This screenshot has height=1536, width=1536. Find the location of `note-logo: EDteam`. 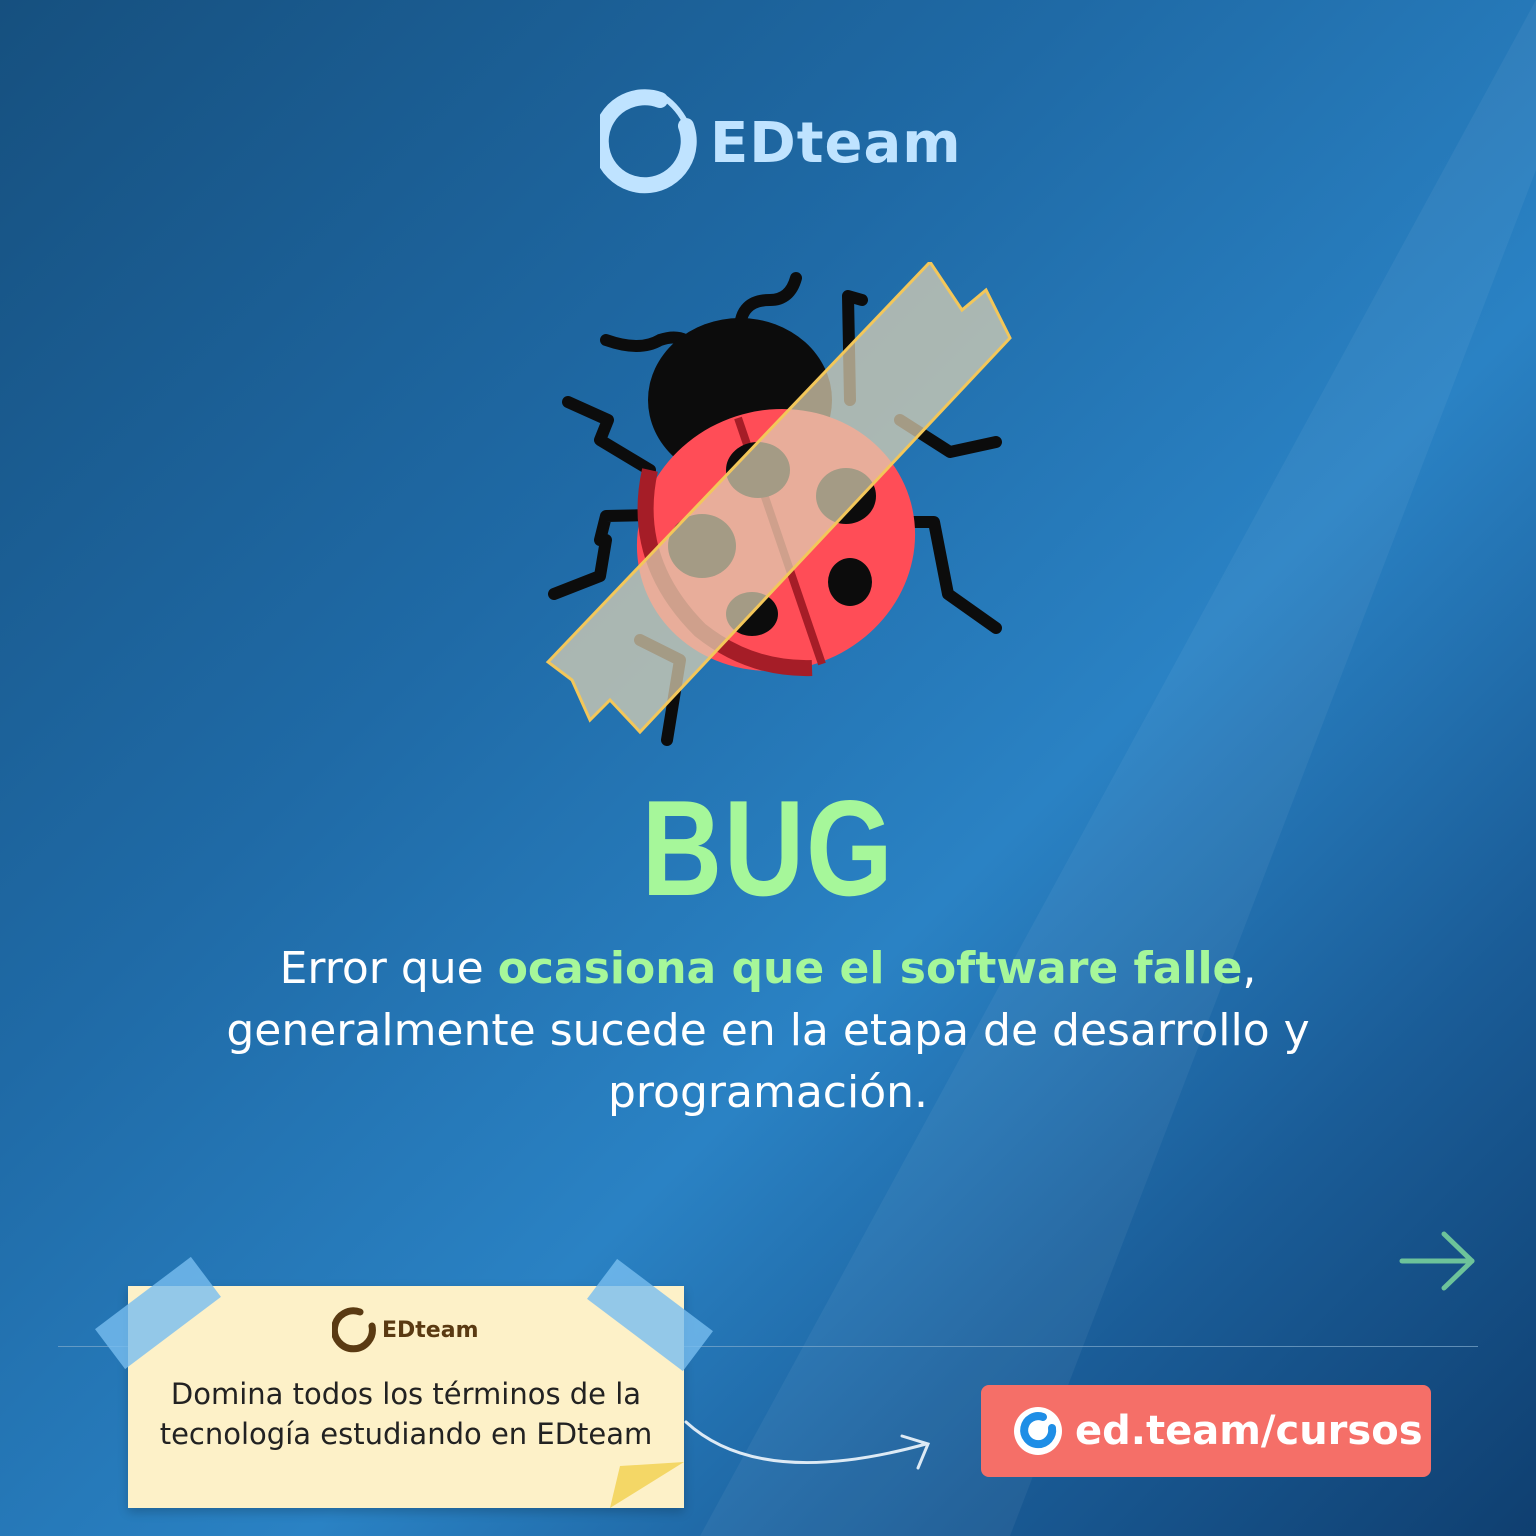

note-logo: EDteam is located at coordinates (405, 1330).